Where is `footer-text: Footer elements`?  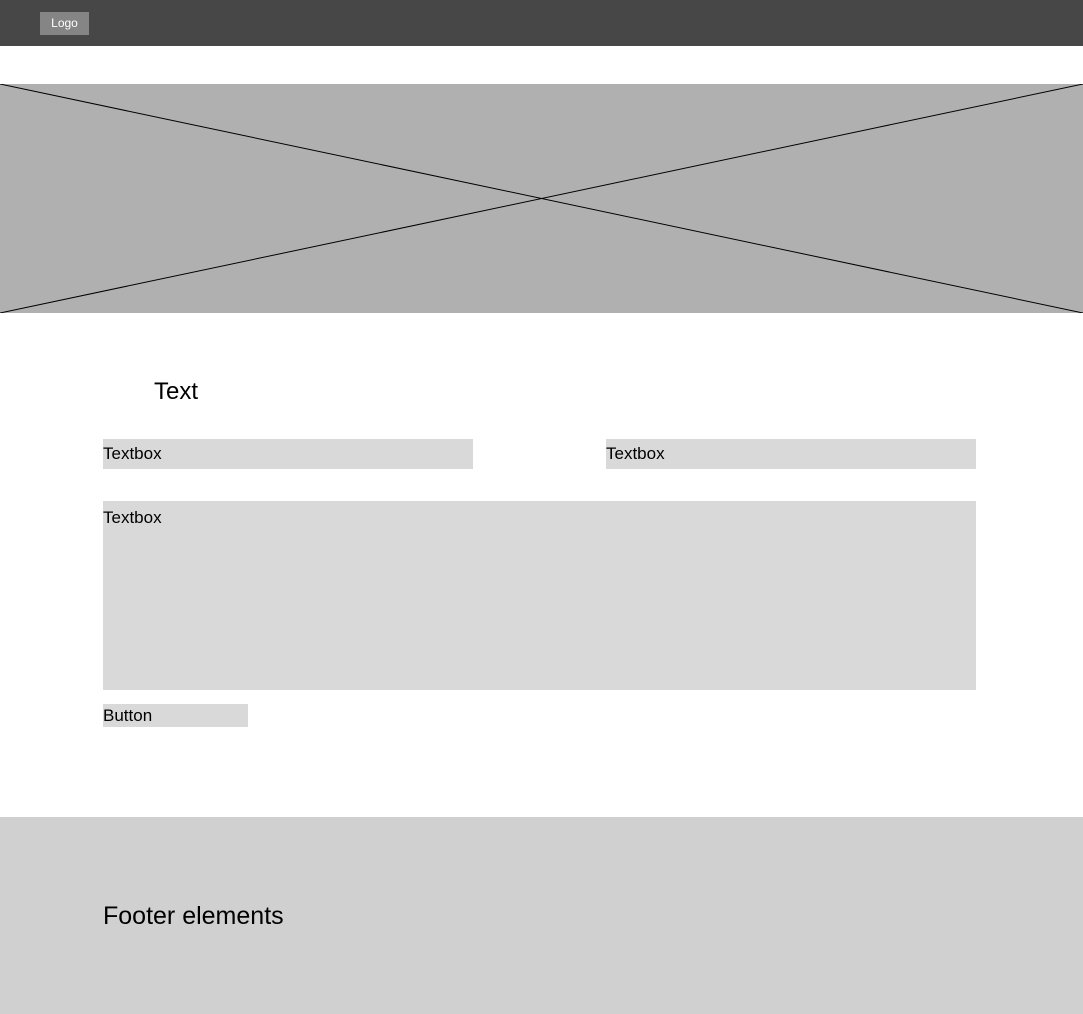
footer-text: Footer elements is located at coordinates (193, 916).